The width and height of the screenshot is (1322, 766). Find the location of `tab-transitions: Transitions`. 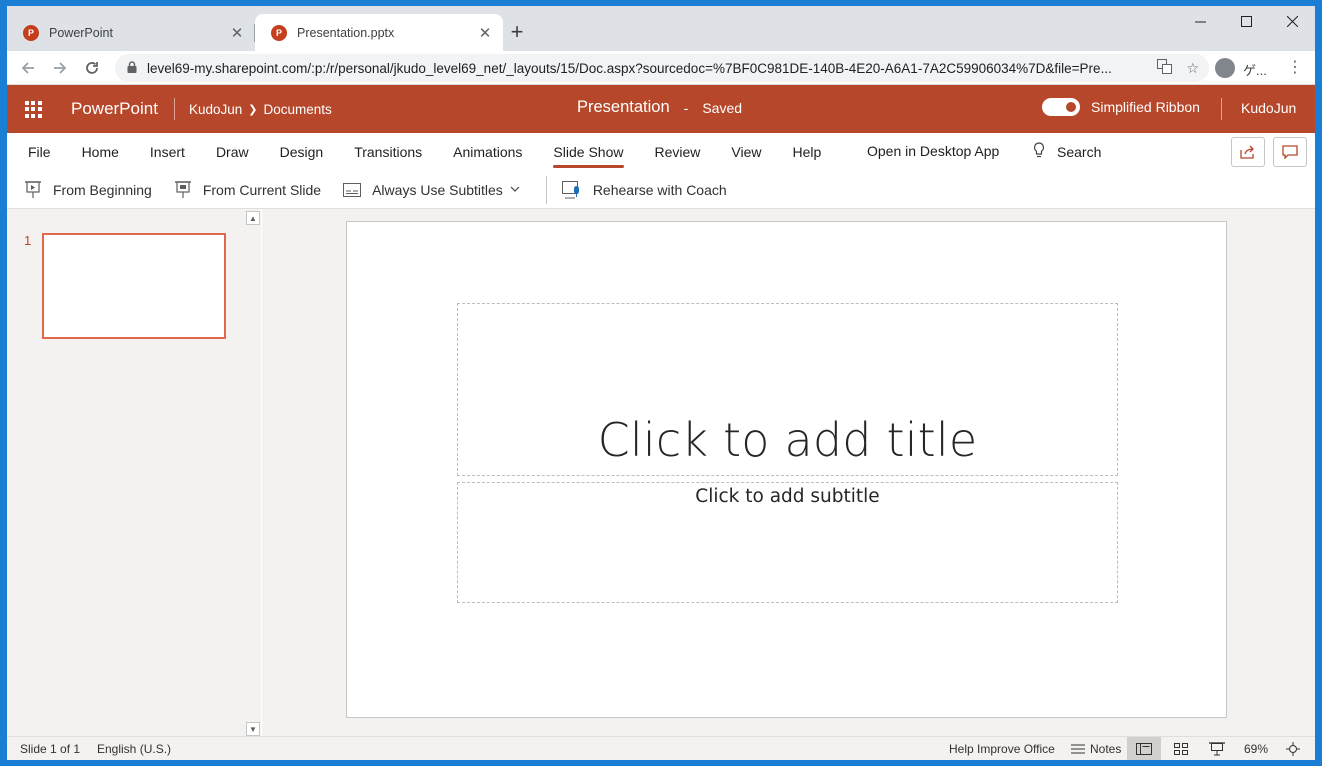

tab-transitions: Transitions is located at coordinates (388, 152).